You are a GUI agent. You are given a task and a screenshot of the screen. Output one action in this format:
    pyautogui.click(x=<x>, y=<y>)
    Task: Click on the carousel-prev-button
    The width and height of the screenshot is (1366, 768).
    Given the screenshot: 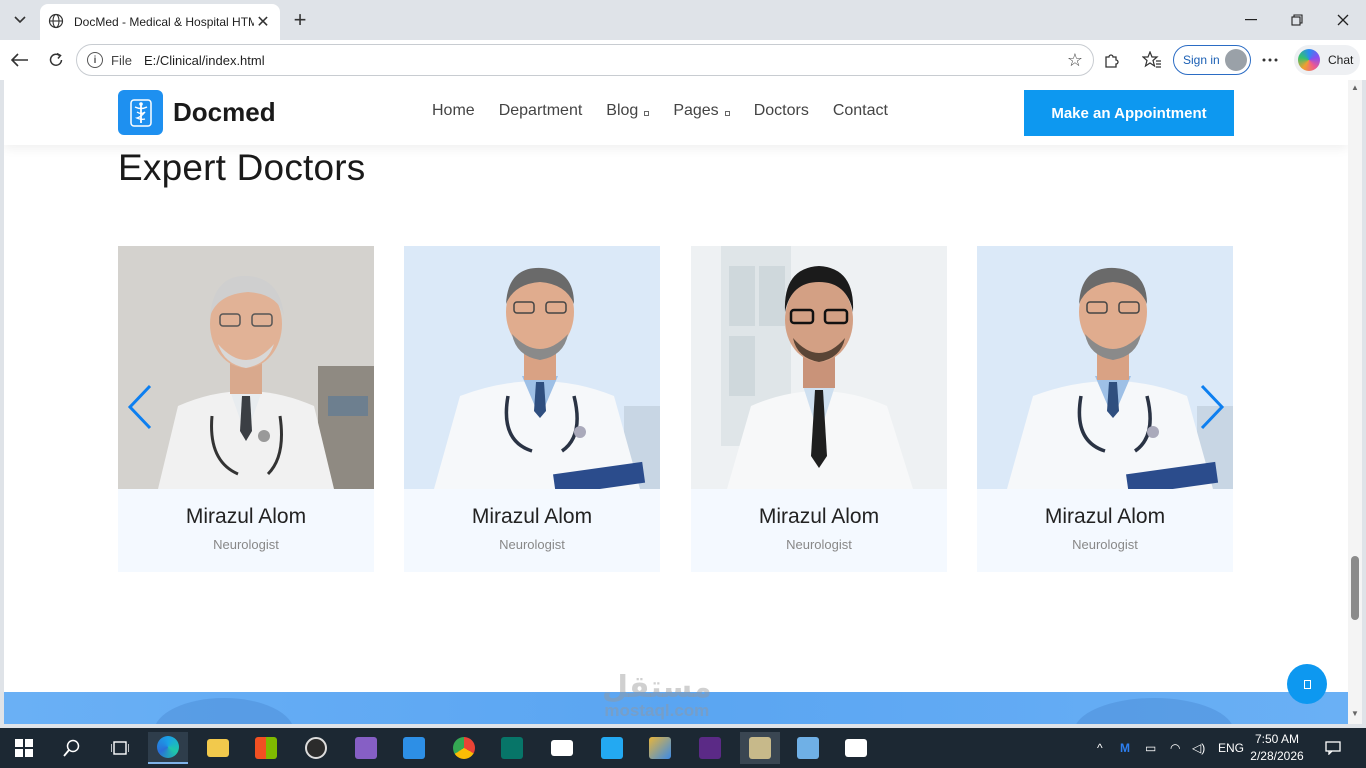 What is the action you would take?
    pyautogui.click(x=141, y=407)
    